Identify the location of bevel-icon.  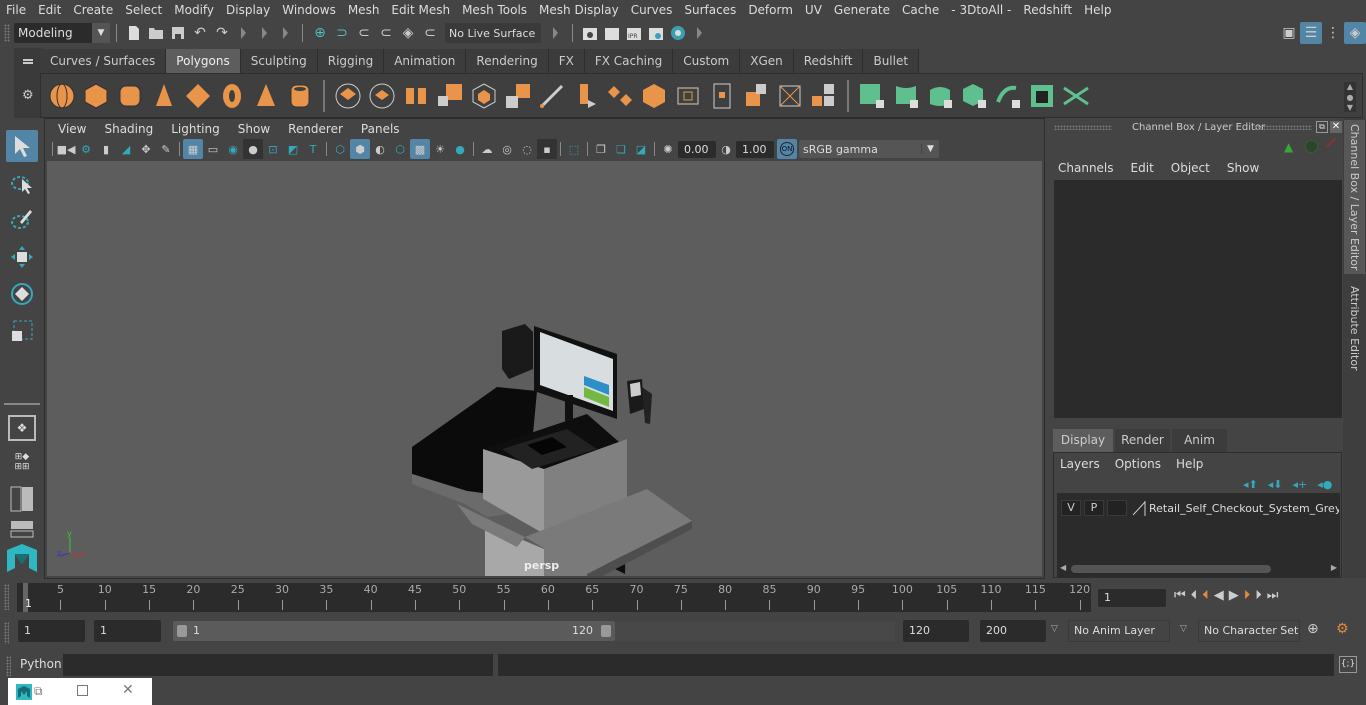
(518, 96).